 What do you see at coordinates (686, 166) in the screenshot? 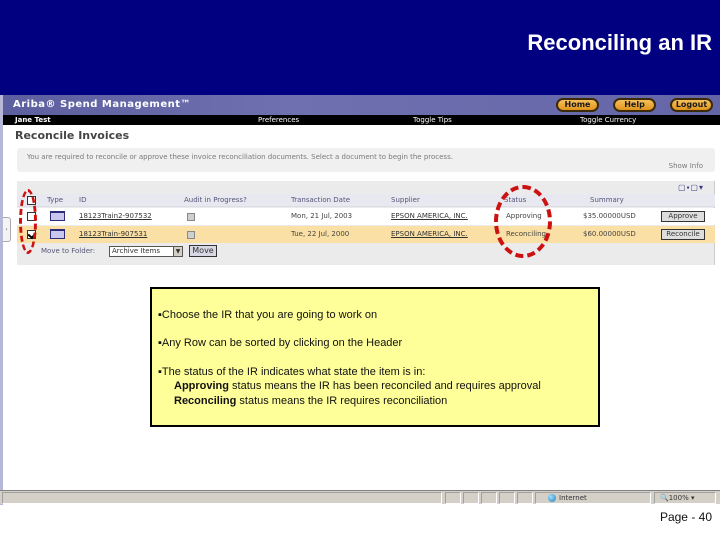
I see `show-info-link: Show Info` at bounding box center [686, 166].